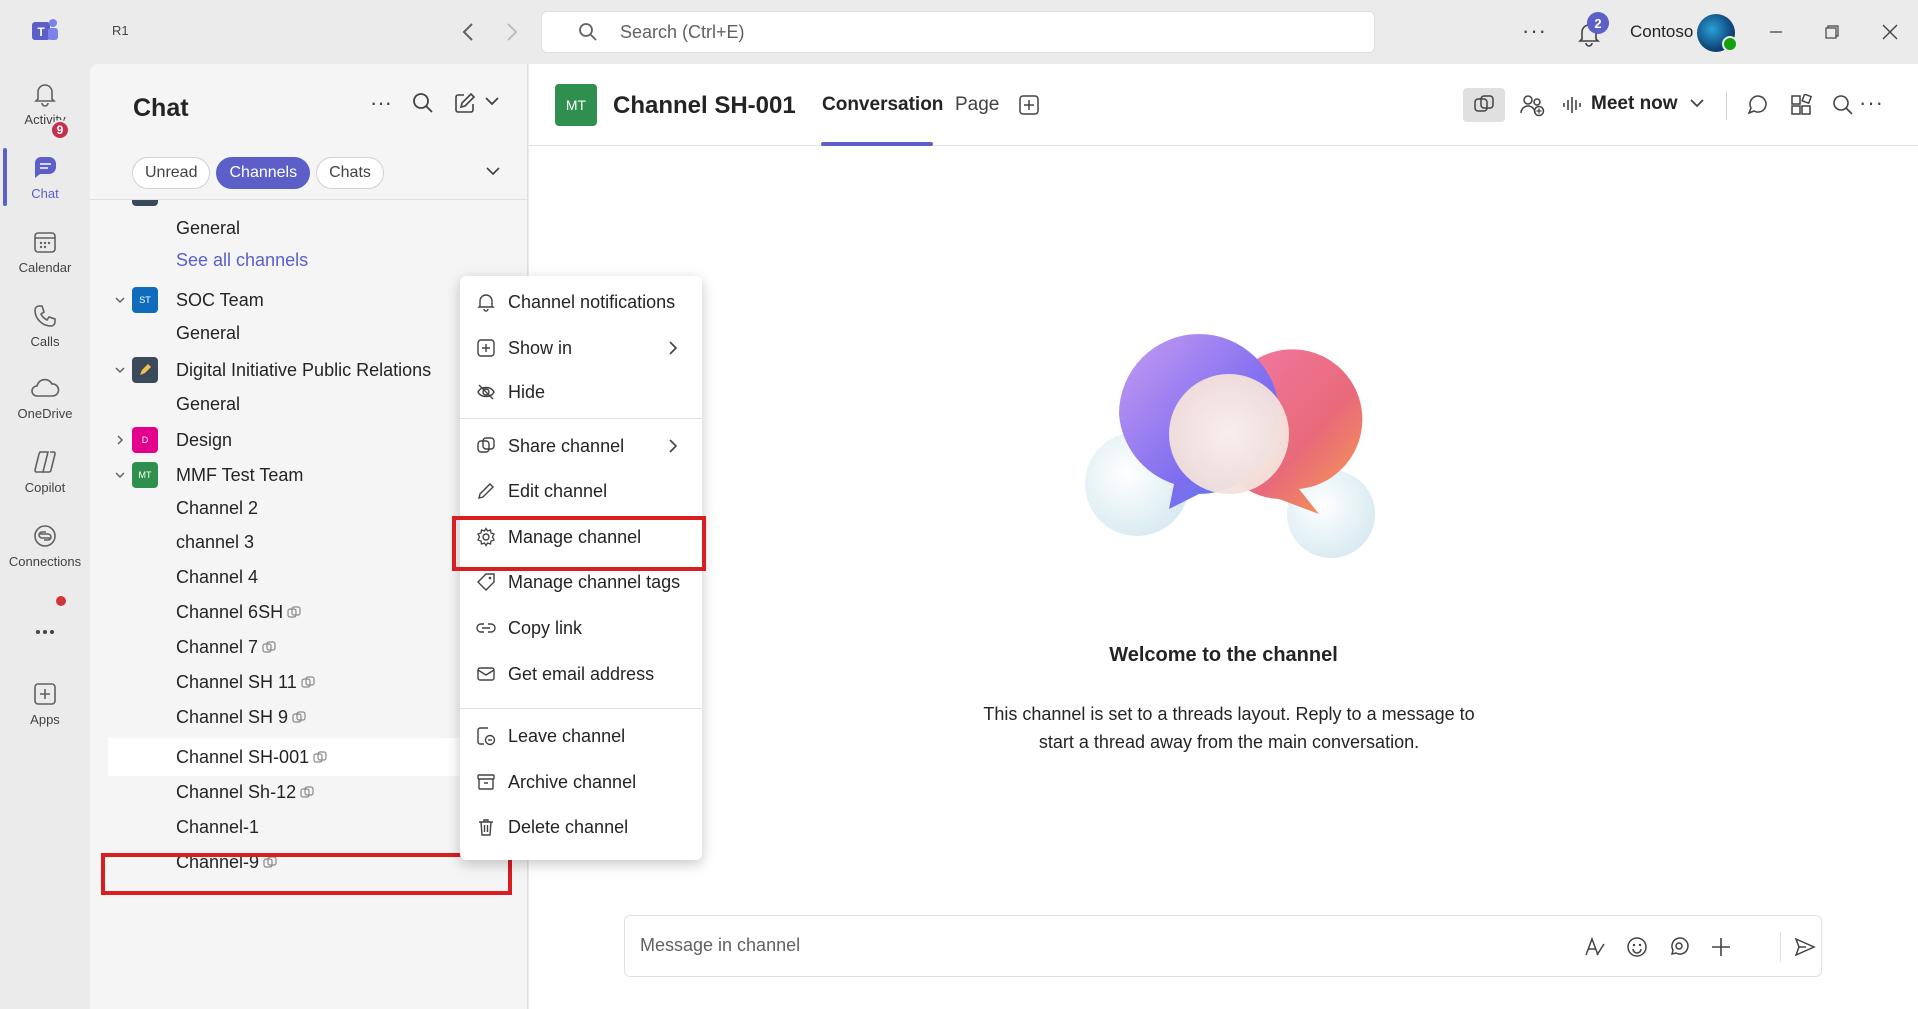  I want to click on conversation-button, so click(1758, 105).